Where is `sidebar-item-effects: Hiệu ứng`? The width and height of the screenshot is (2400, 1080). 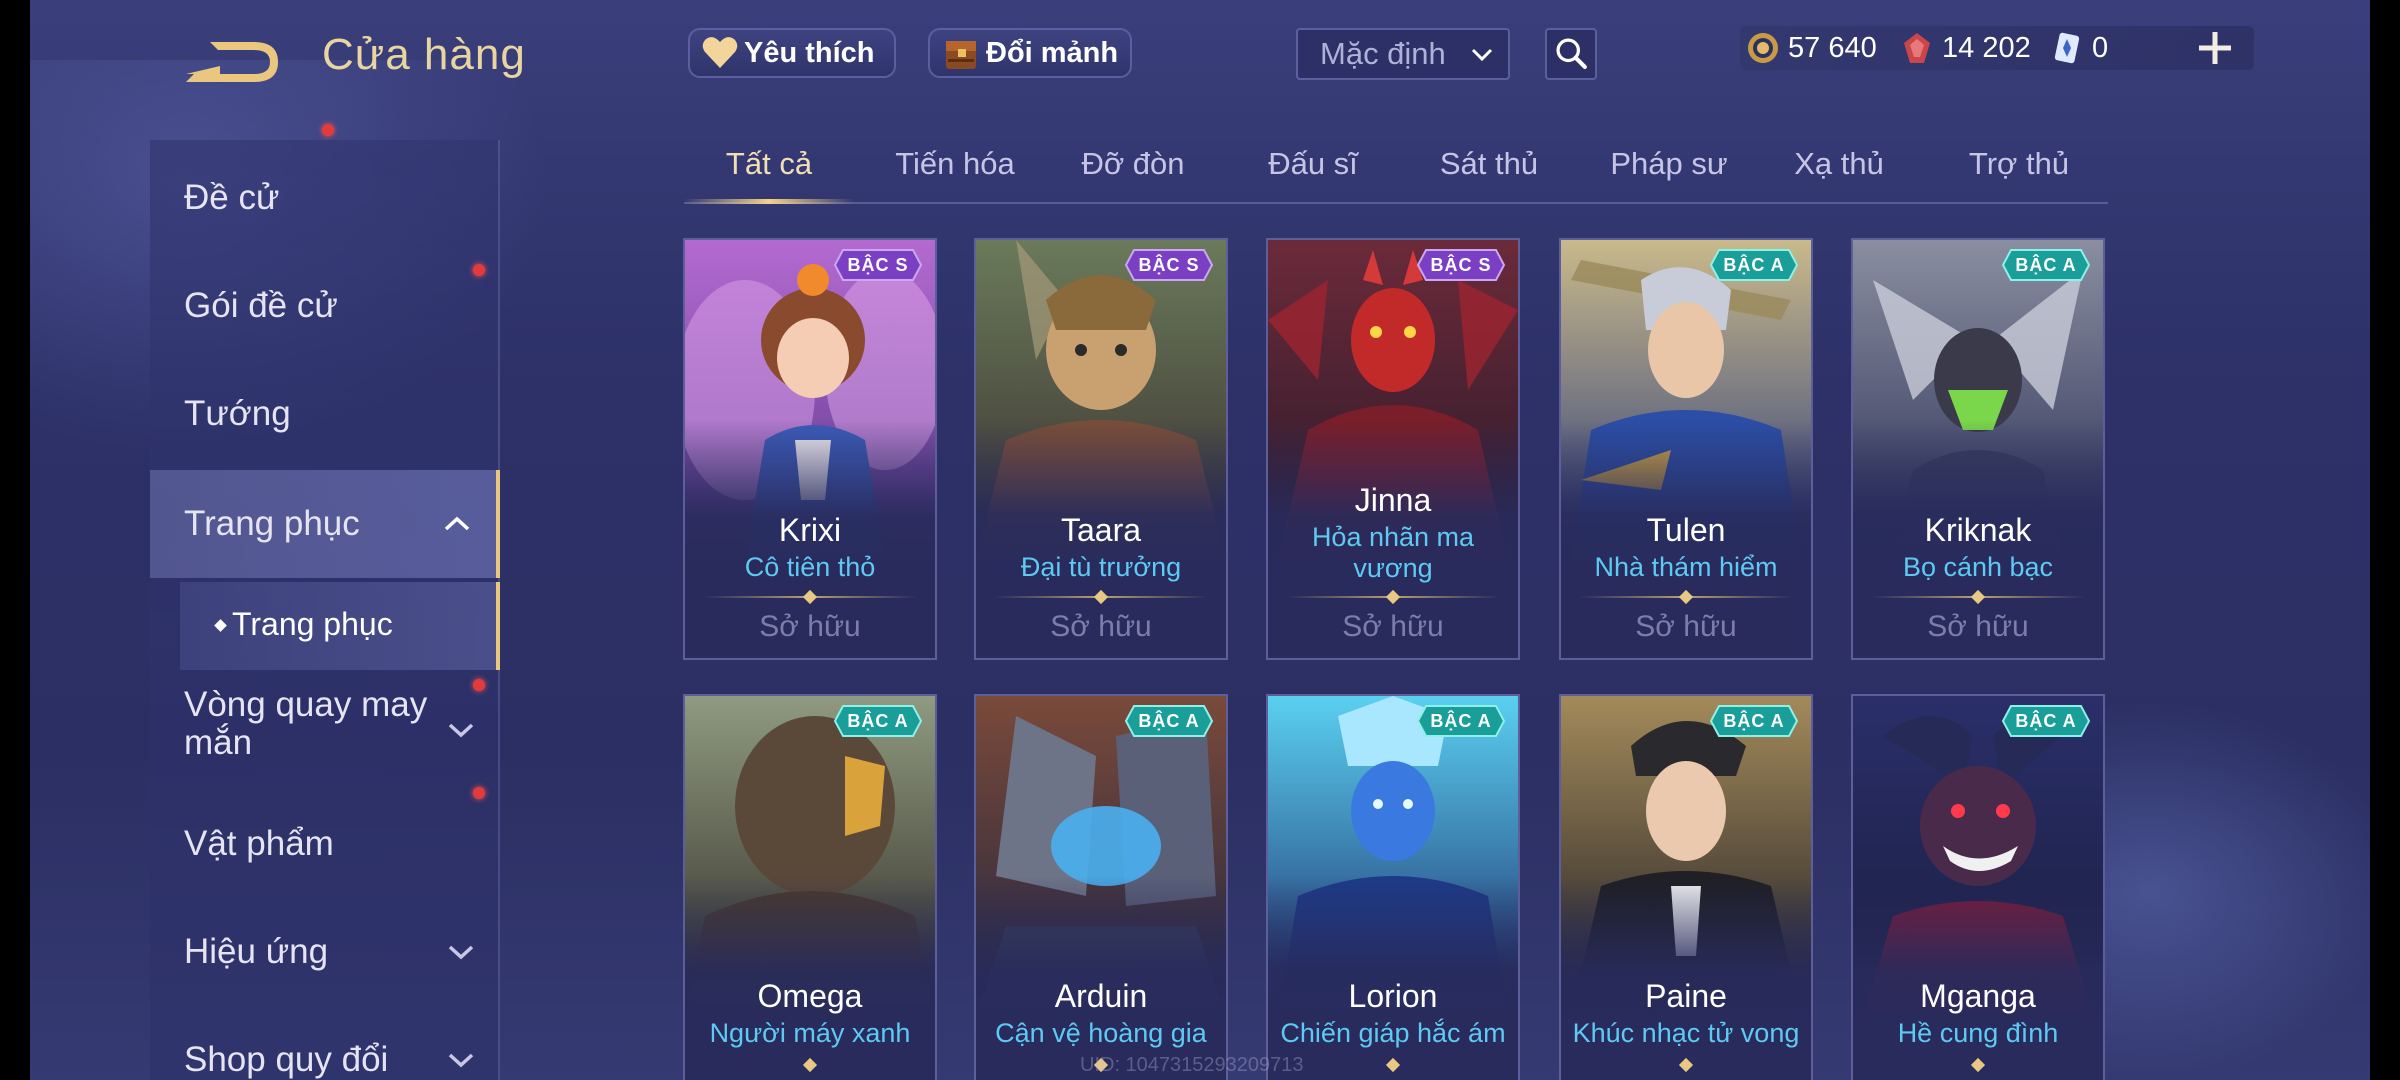 sidebar-item-effects: Hiệu ứng is located at coordinates (325, 952).